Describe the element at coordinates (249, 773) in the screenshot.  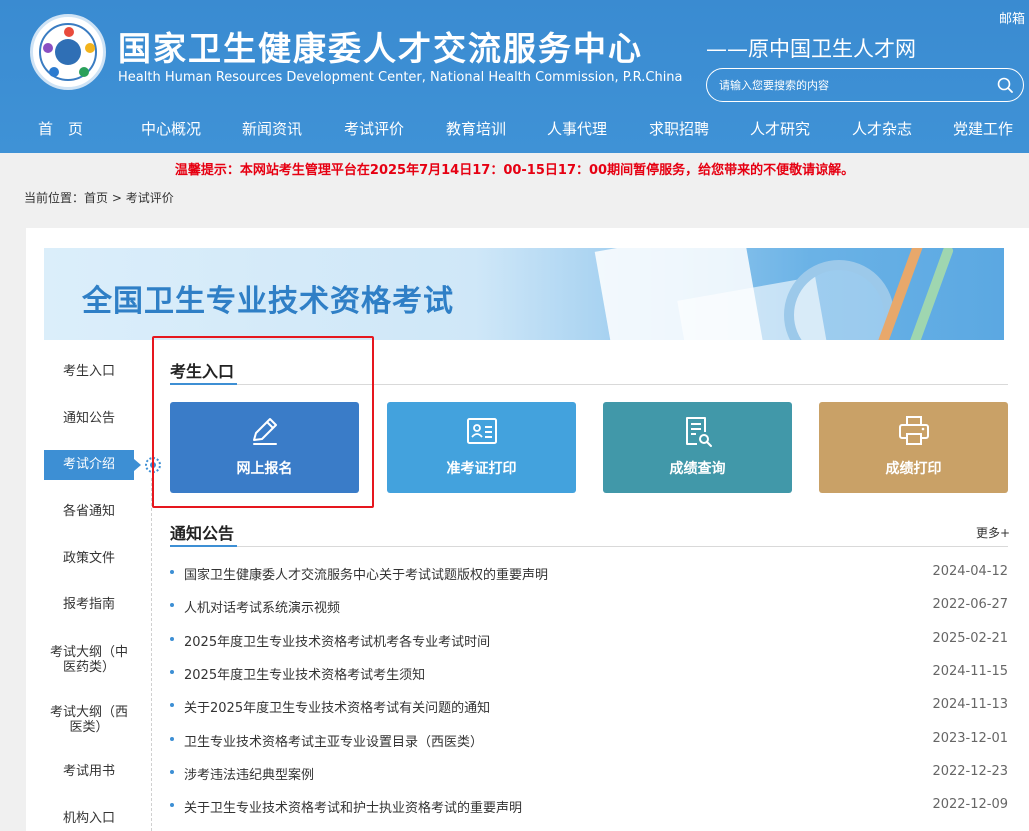
I see `news-title: 涉考违法违纪典型案例` at that location.